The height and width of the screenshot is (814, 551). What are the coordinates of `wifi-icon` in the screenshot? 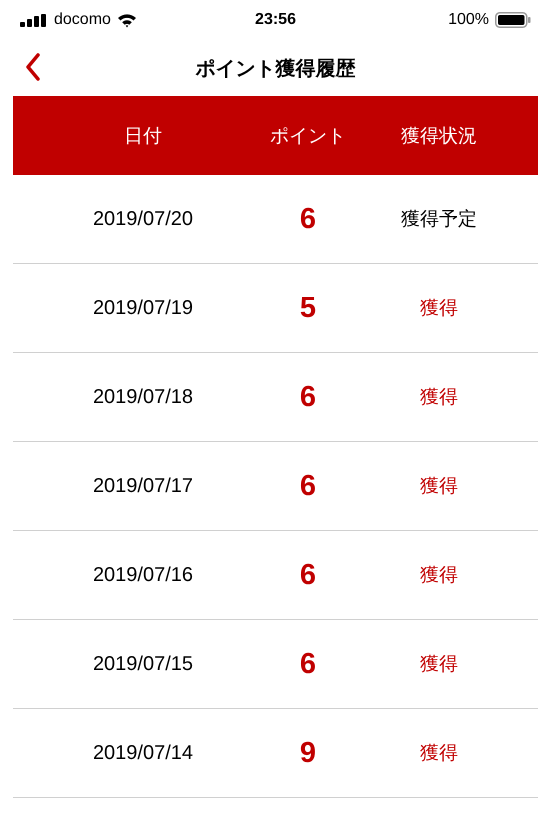 It's located at (126, 20).